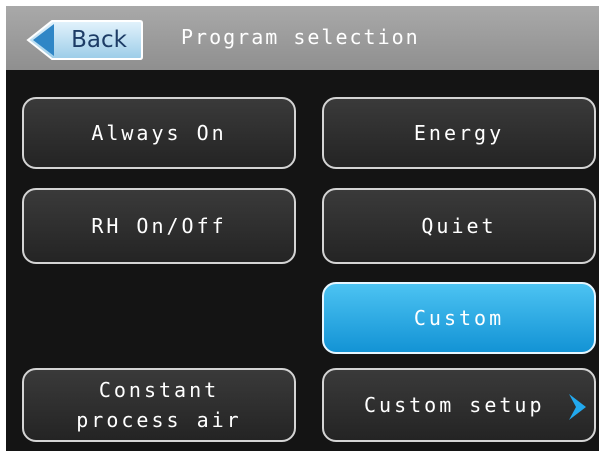  I want to click on page-title: Program selection, so click(300, 37).